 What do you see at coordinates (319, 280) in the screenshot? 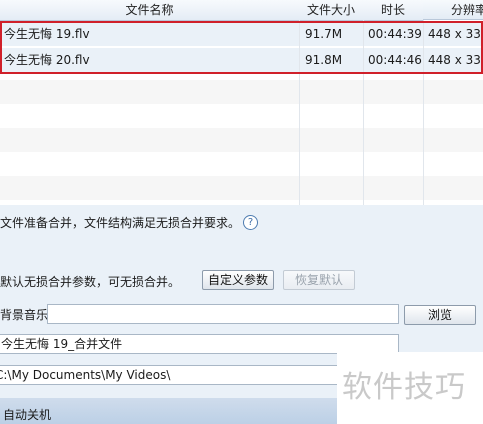
I see `restore-default-button: 恢复默认` at bounding box center [319, 280].